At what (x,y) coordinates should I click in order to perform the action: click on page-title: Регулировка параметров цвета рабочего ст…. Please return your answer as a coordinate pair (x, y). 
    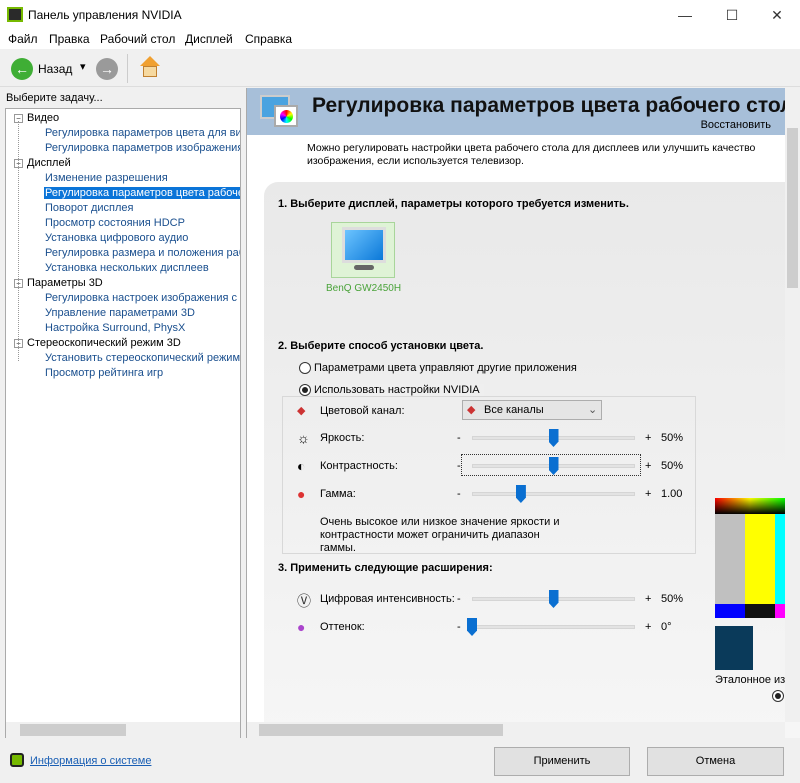
    Looking at the image, I should click on (556, 105).